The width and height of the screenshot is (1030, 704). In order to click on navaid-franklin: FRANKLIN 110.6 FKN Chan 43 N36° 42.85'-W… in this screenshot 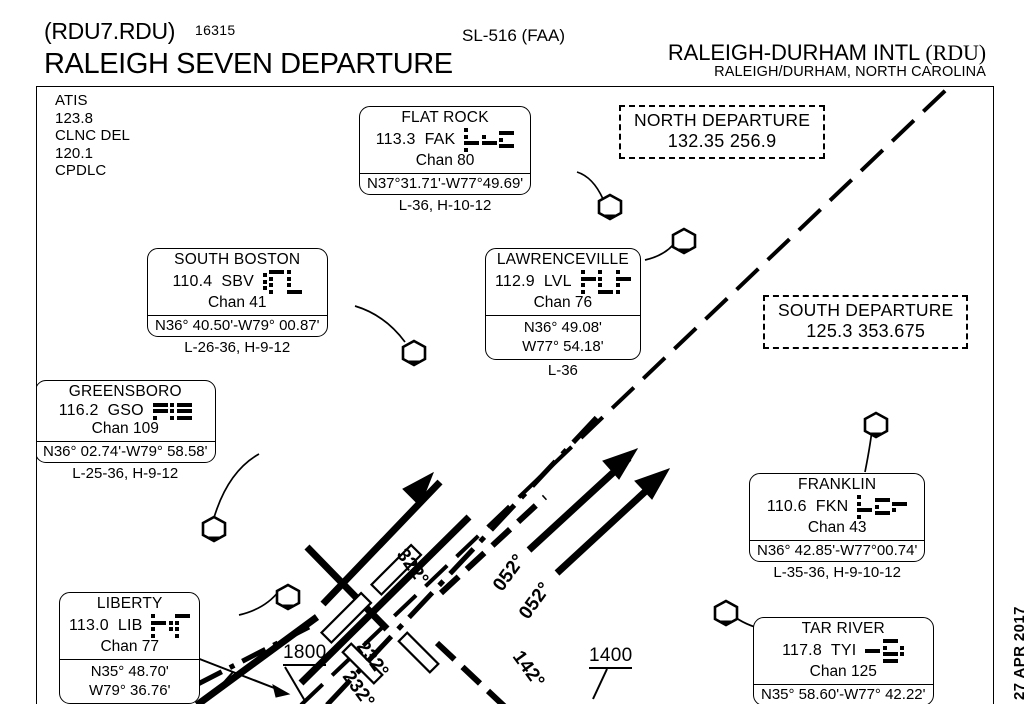, I will do `click(837, 527)`.